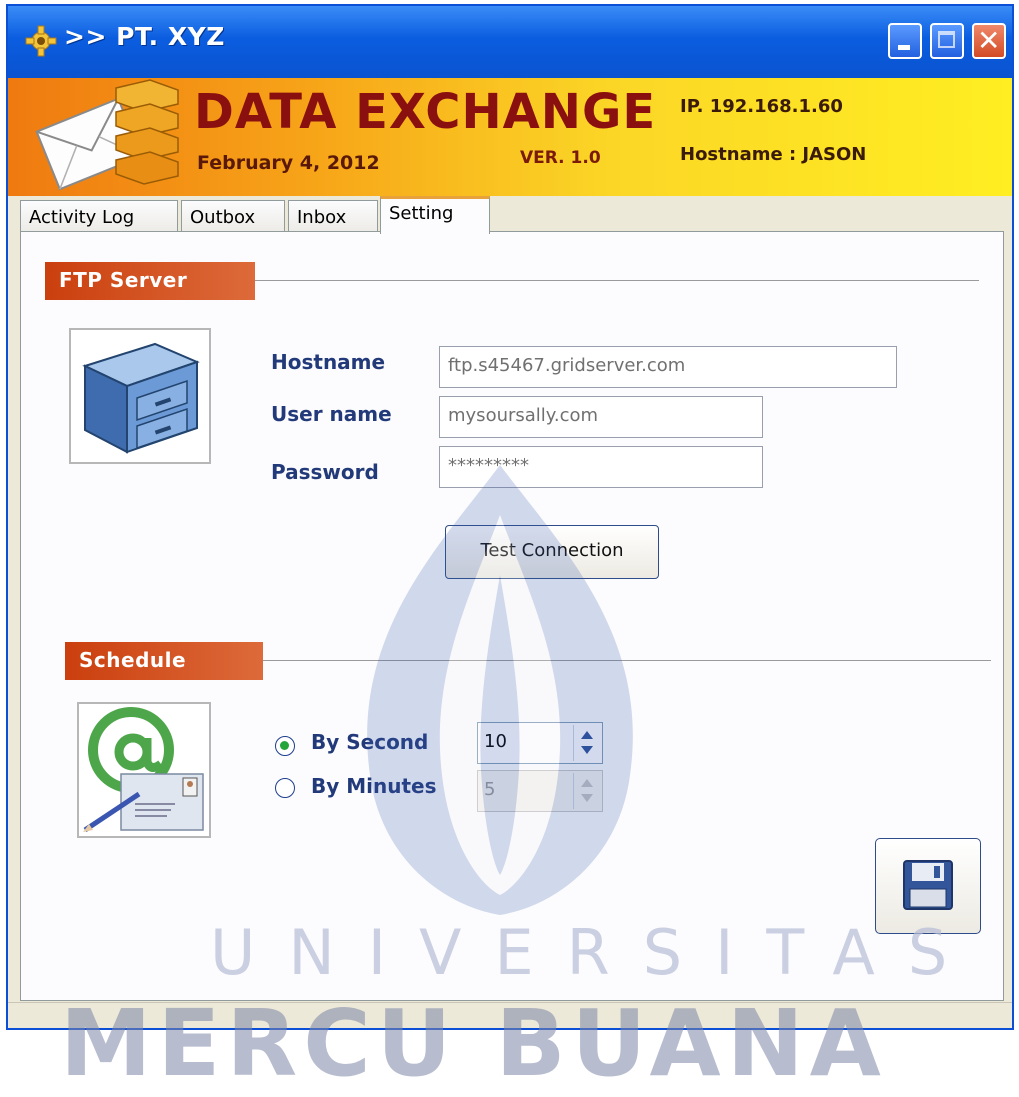 Image resolution: width=1019 pixels, height=1097 pixels. Describe the element at coordinates (435, 215) in the screenshot. I see `tab-setting: Setting` at that location.